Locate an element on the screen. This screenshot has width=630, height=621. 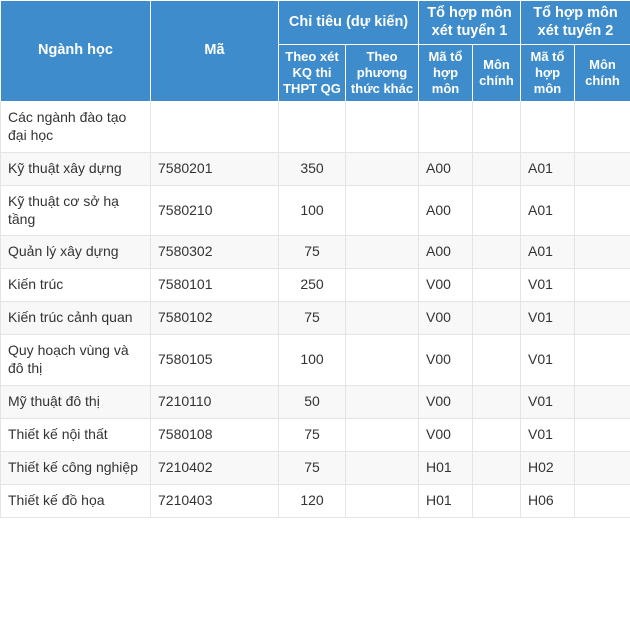
table-row: Mỹ thuật đô thị 7210110 50 V00 V01 is located at coordinates (315, 402).